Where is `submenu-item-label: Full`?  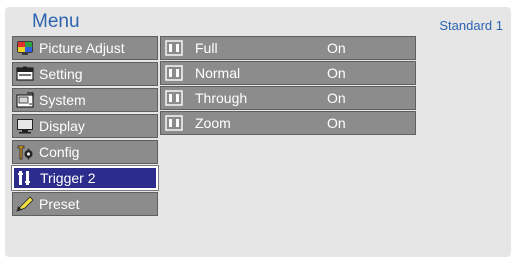
submenu-item-label: Full is located at coordinates (206, 48).